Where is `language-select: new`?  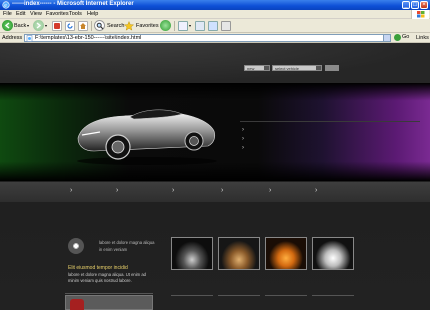
language-select: new is located at coordinates (257, 68).